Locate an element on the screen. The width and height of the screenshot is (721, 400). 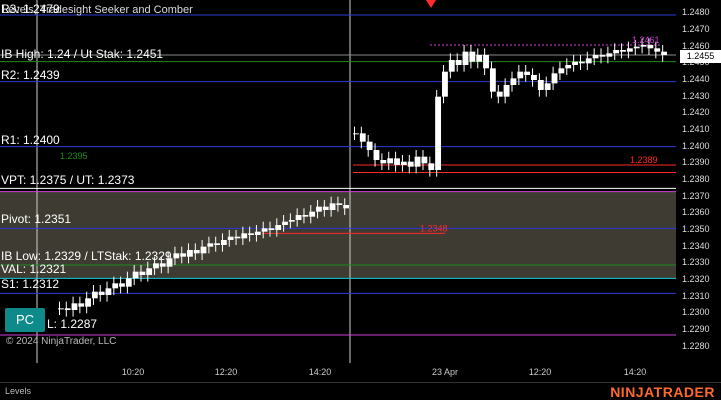
brand-logo: NINJATRADER is located at coordinates (662, 392).